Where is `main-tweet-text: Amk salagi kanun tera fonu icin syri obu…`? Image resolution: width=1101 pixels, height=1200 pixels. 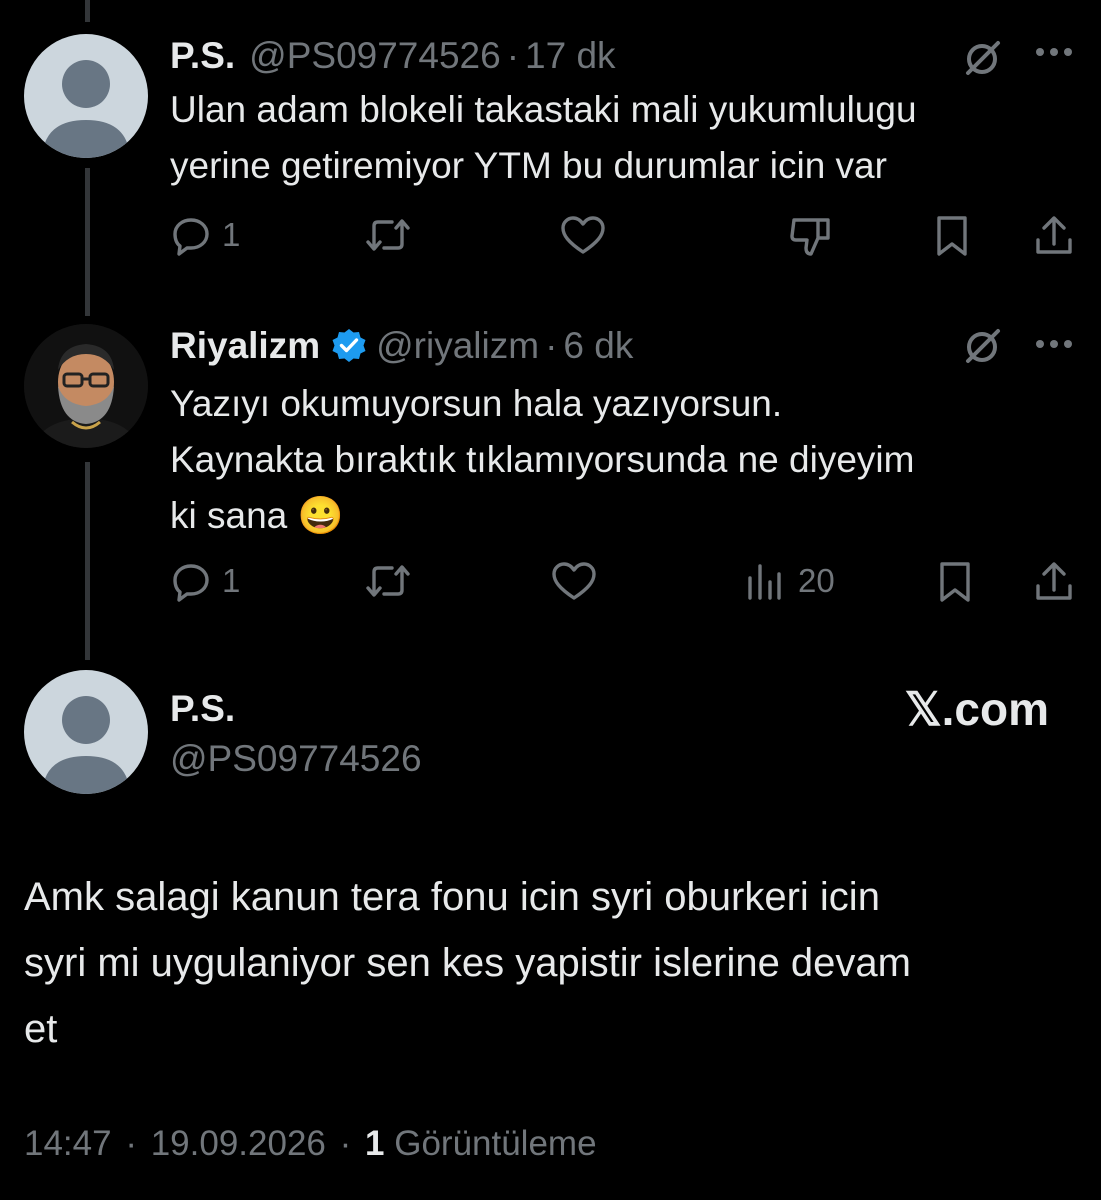 main-tweet-text: Amk salagi kanun tera fonu icin syri obu… is located at coordinates (467, 963).